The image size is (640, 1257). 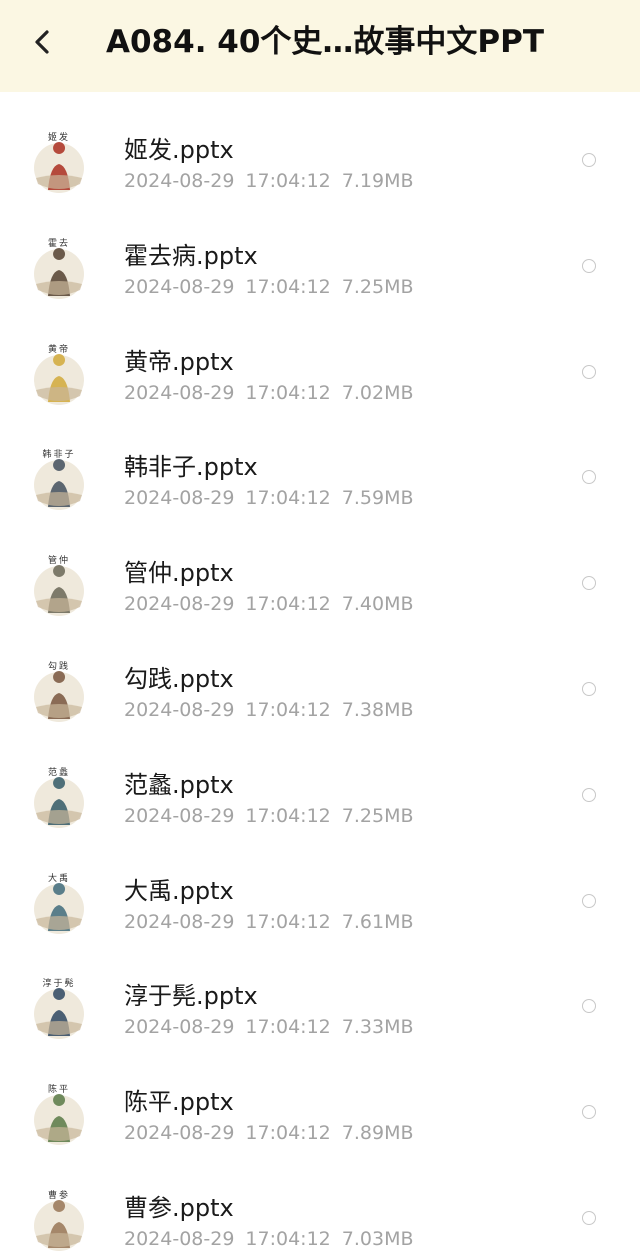 What do you see at coordinates (320, 1097) in the screenshot?
I see `file-list-item: 陈平 陈平.pptx 2024-08-29 17:04:12 7.89MB` at bounding box center [320, 1097].